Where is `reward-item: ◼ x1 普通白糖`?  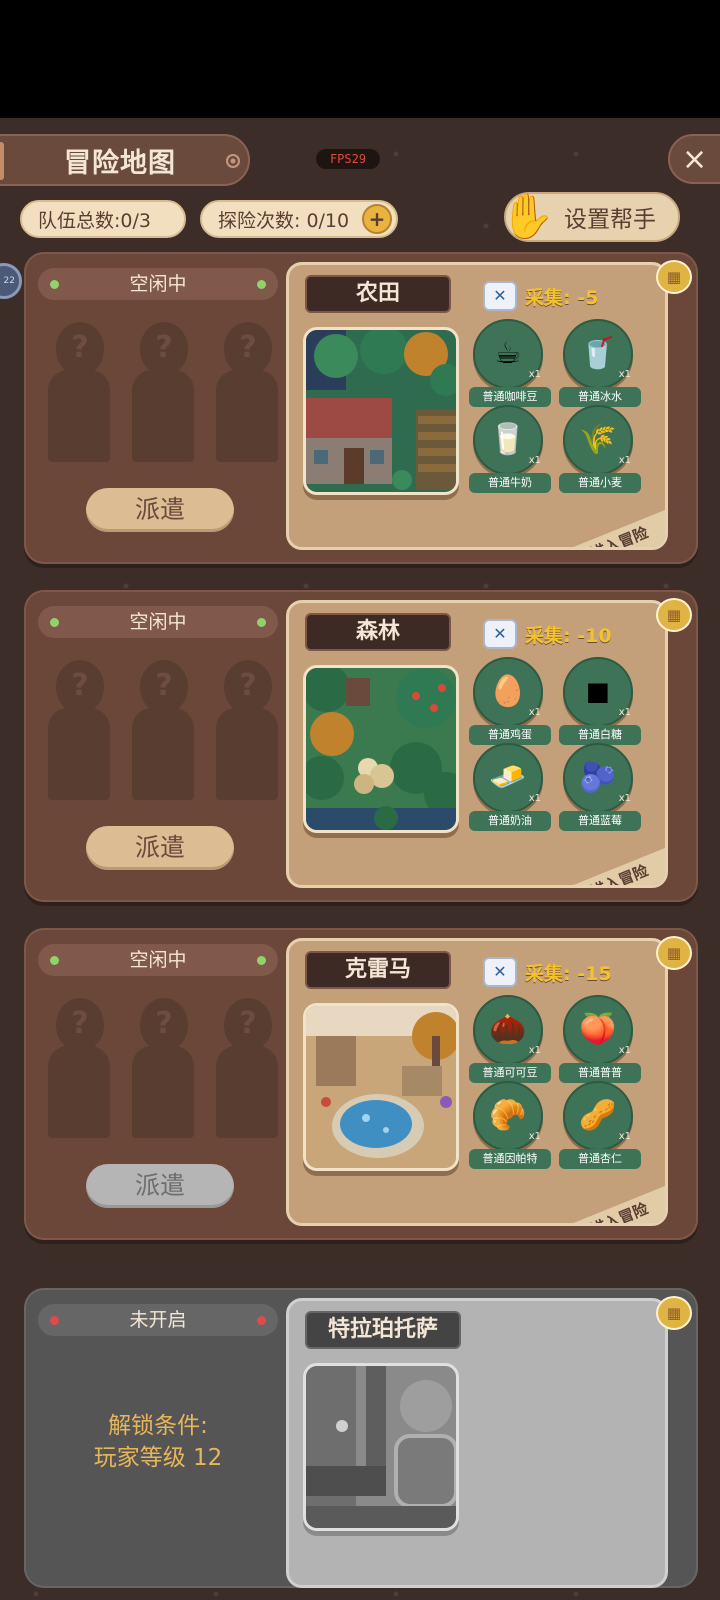 reward-item: ◼ x1 普通白糖 is located at coordinates (600, 701).